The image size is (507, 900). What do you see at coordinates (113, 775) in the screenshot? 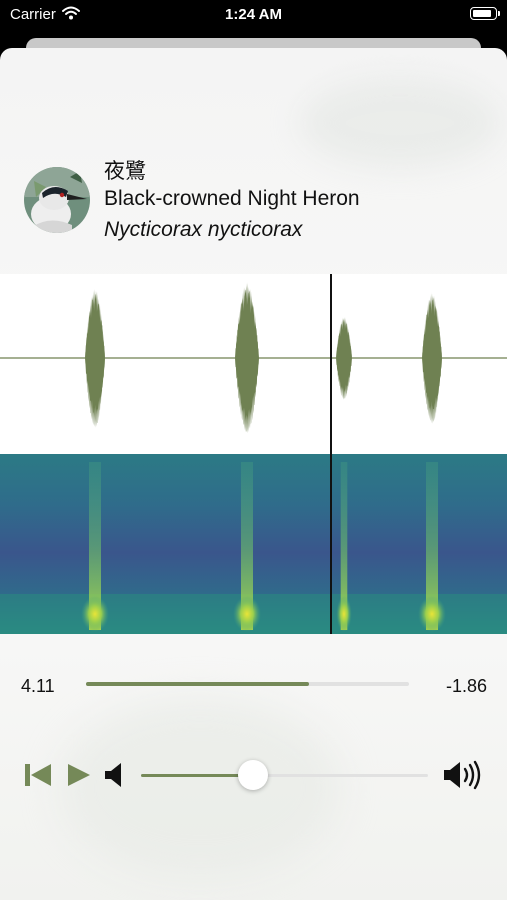
I see `volume-low-icon` at bounding box center [113, 775].